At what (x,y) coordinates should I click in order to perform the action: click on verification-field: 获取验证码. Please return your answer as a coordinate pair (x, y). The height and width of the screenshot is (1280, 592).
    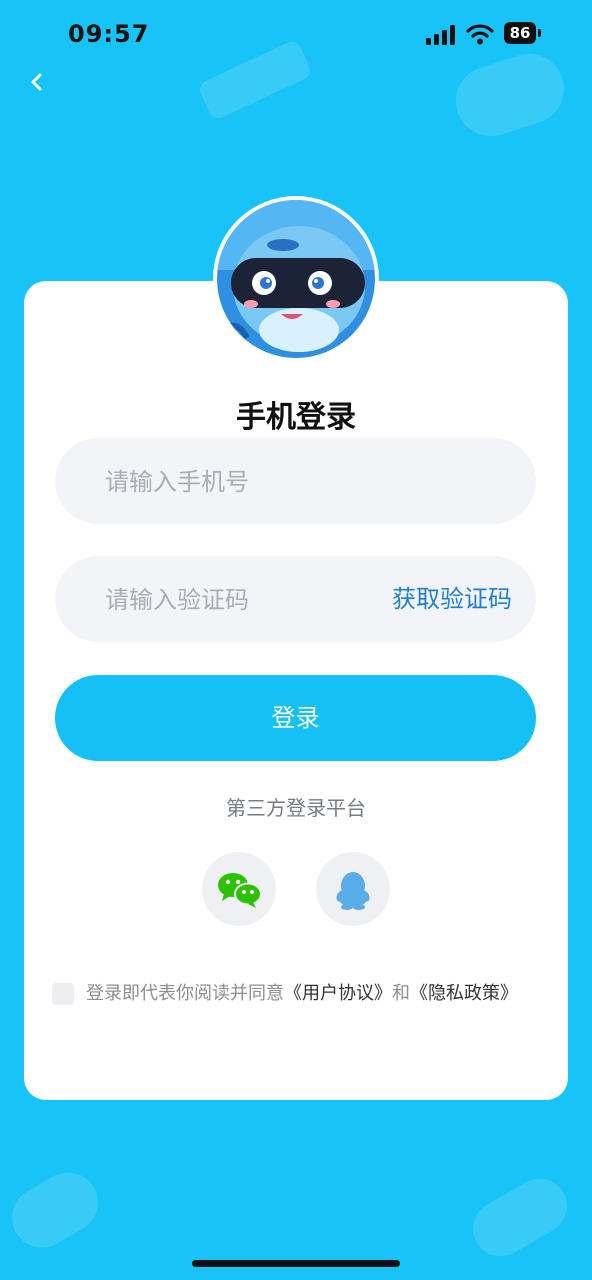
    Looking at the image, I should click on (295, 600).